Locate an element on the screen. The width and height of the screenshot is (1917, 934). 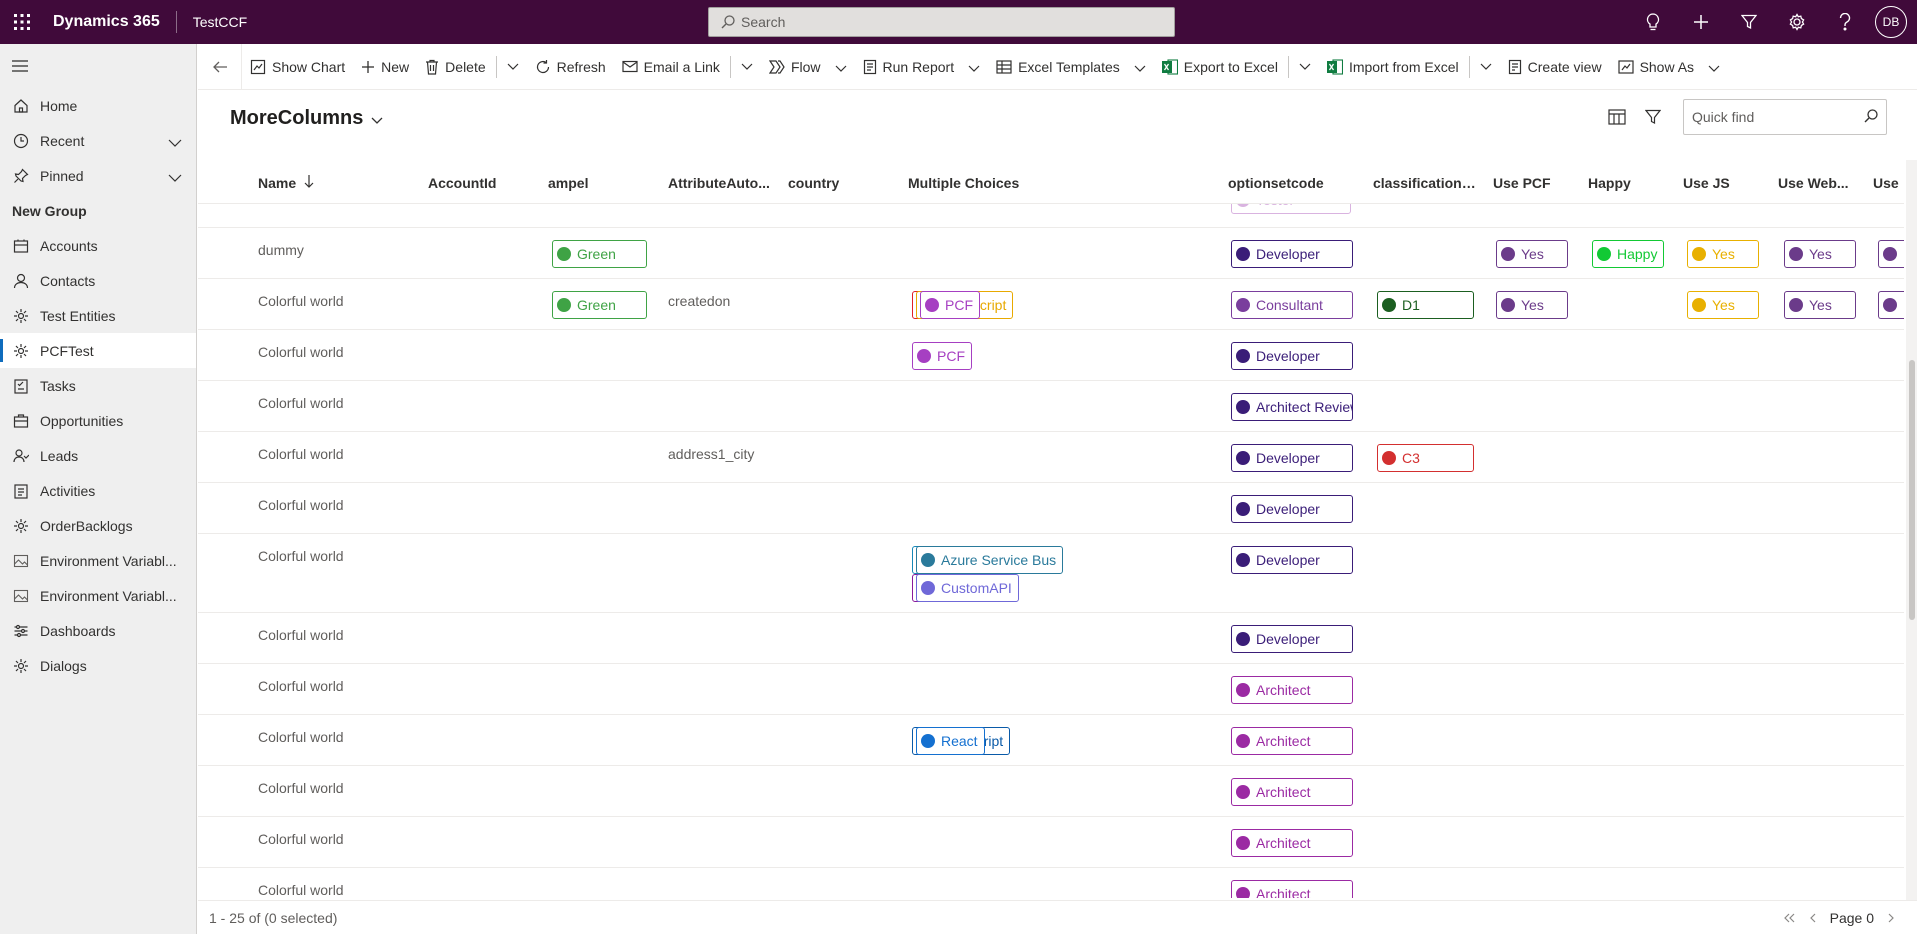
sidebar-item-opportunities: Opportunities is located at coordinates (98, 420).